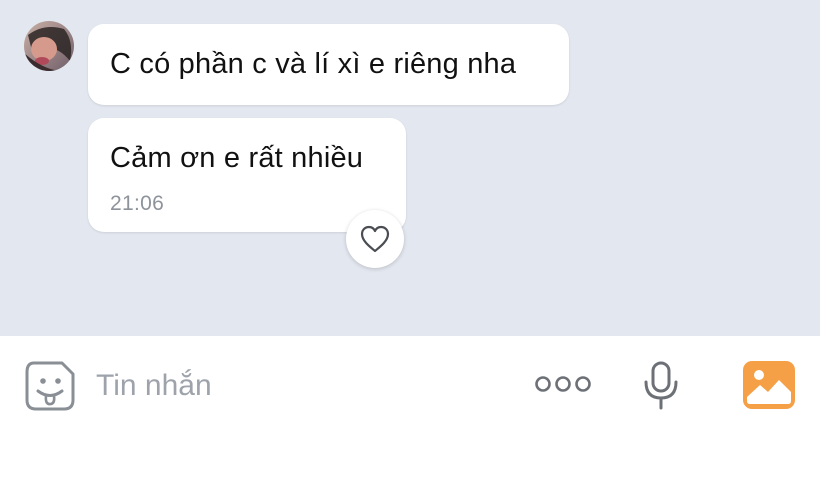  I want to click on voice-message-button, so click(661, 386).